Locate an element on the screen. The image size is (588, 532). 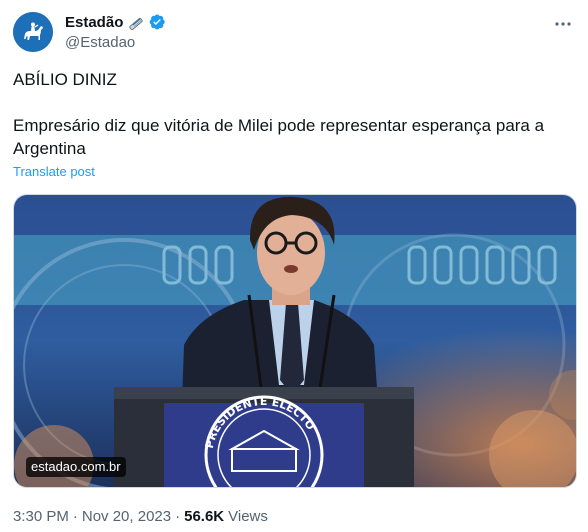
display-name: Estadão is located at coordinates (94, 22).